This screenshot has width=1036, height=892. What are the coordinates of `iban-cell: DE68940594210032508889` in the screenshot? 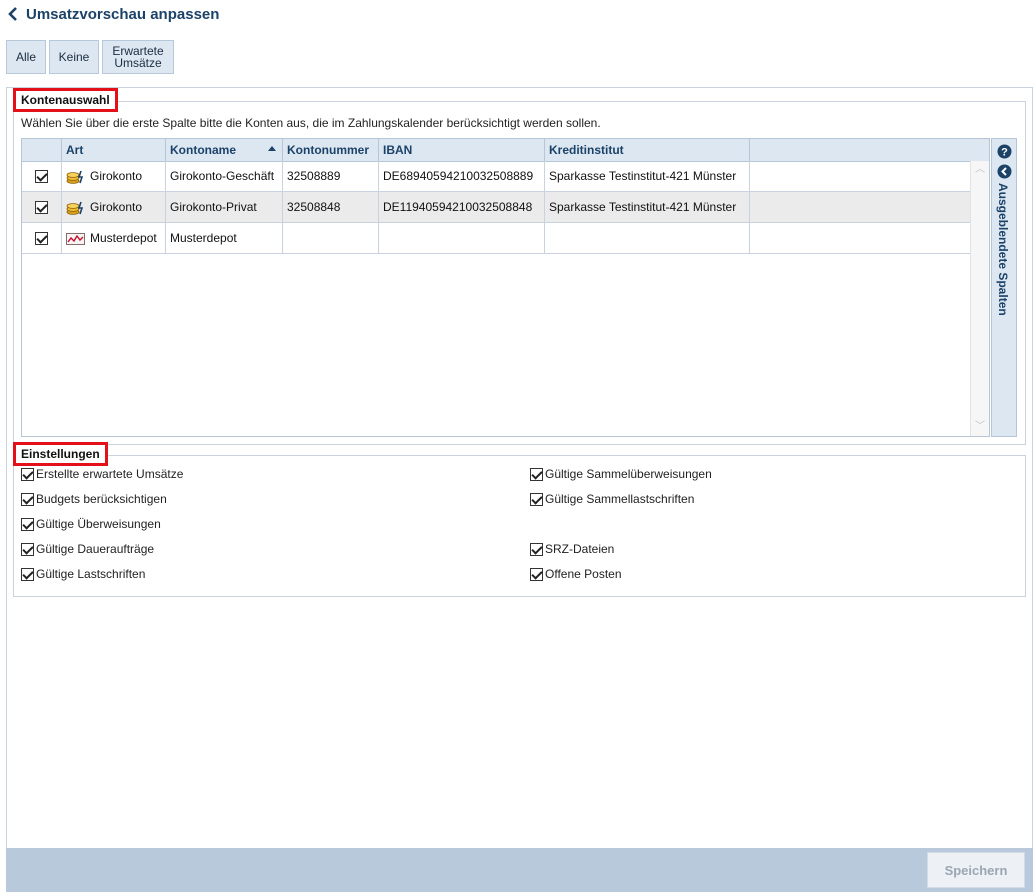 It's located at (462, 176).